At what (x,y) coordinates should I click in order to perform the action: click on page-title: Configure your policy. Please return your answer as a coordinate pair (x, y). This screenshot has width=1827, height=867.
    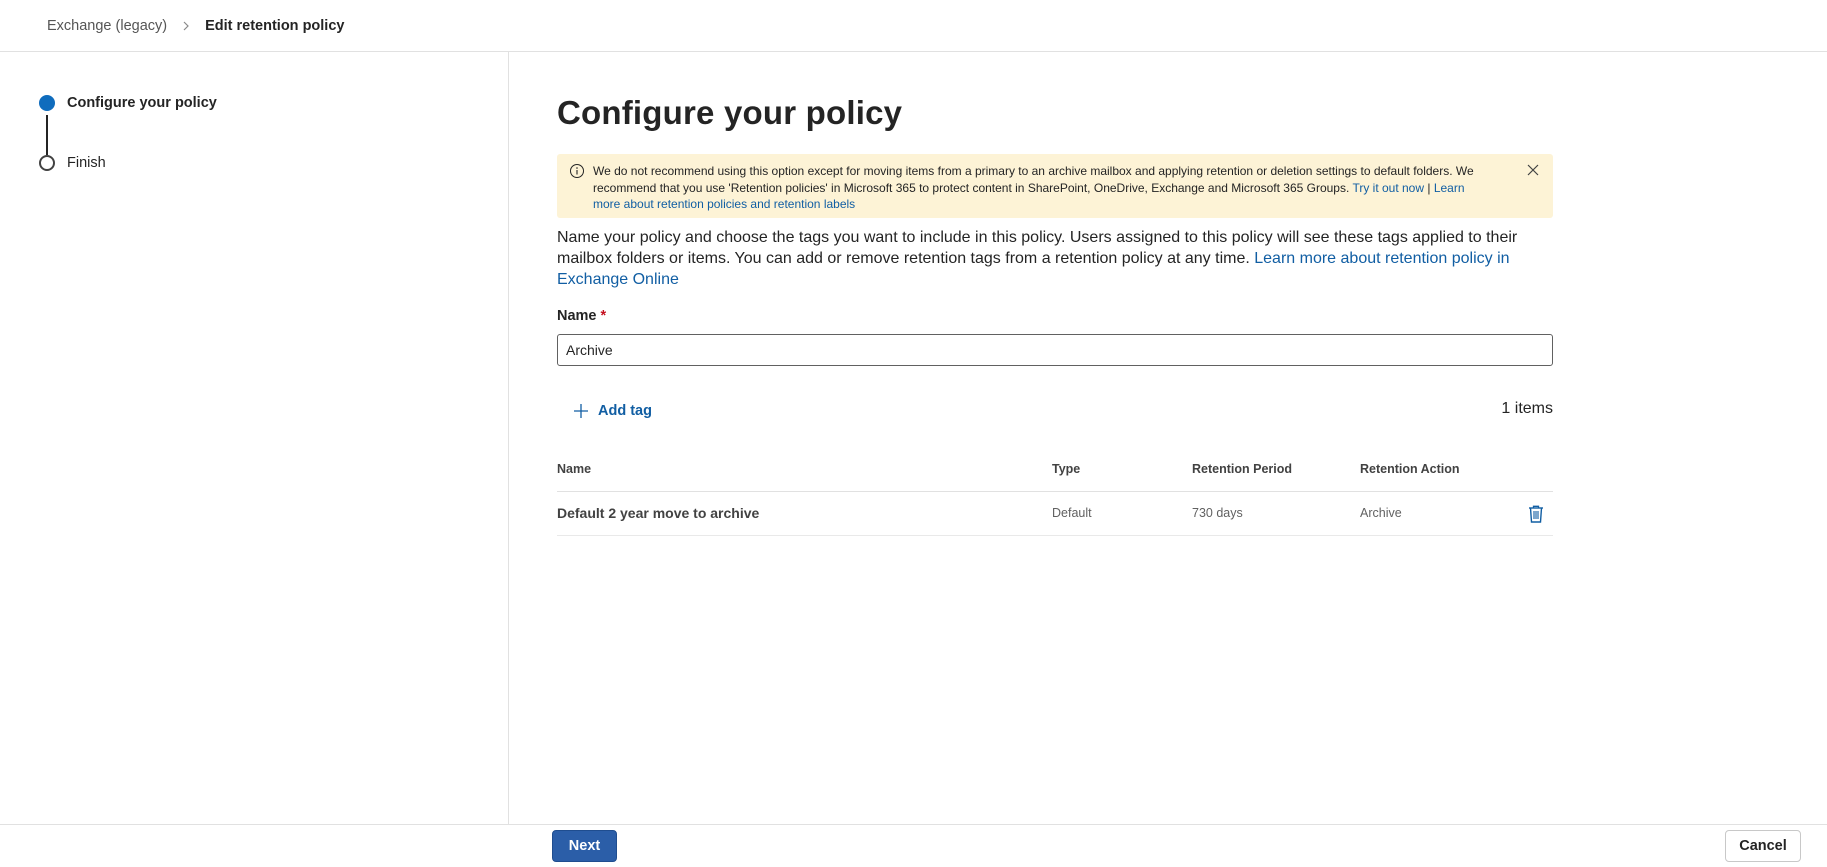
    Looking at the image, I should click on (730, 112).